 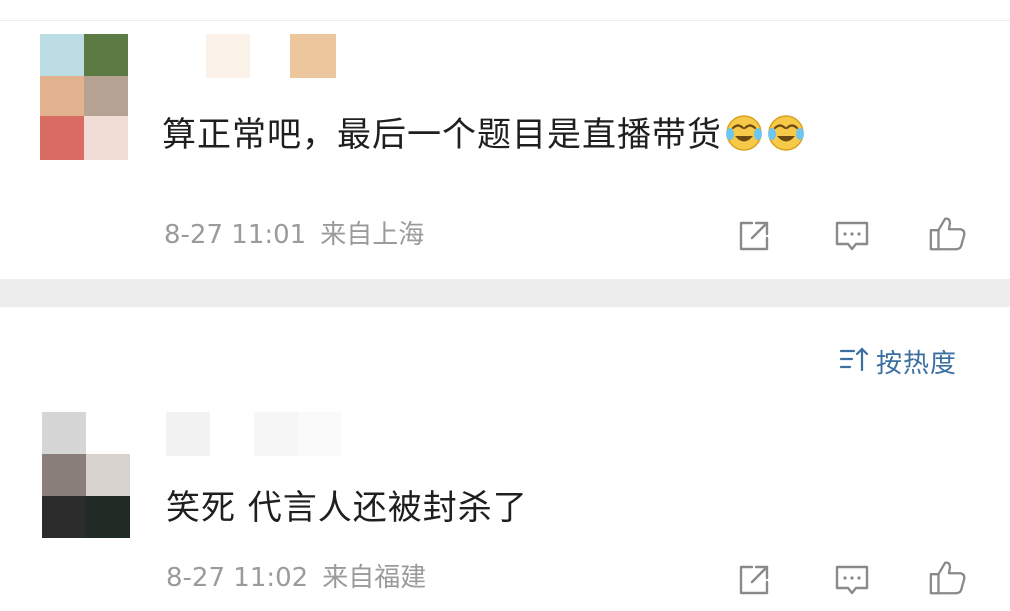 I want to click on comment-text: 算正常吧，最后一个题目是直播带货, so click(x=484, y=133).